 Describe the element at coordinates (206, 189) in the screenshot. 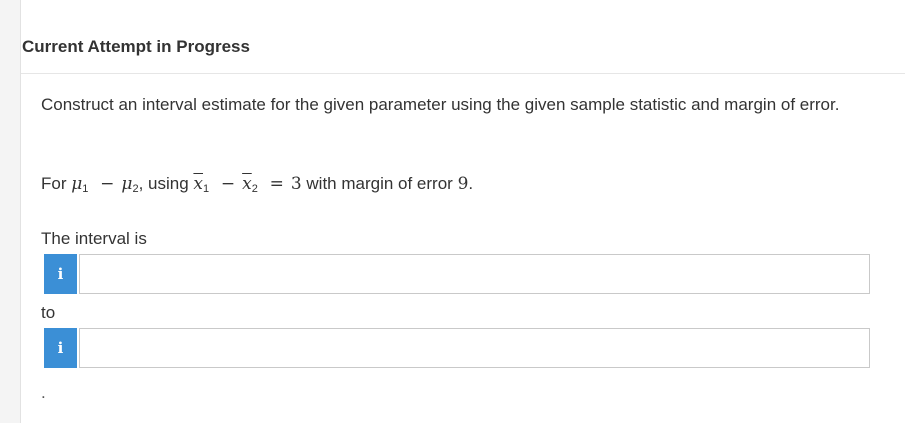

I see `xbar-subscript-1: 1` at that location.